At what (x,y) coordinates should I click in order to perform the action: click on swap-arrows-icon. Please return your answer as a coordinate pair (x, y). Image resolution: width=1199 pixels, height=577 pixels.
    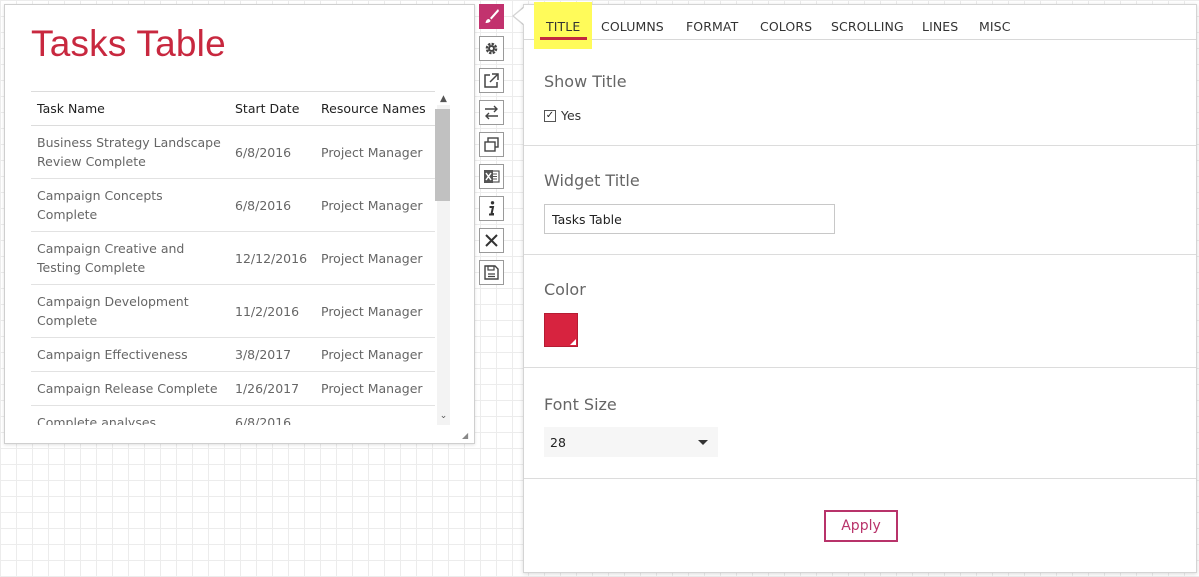
    Looking at the image, I should click on (491, 112).